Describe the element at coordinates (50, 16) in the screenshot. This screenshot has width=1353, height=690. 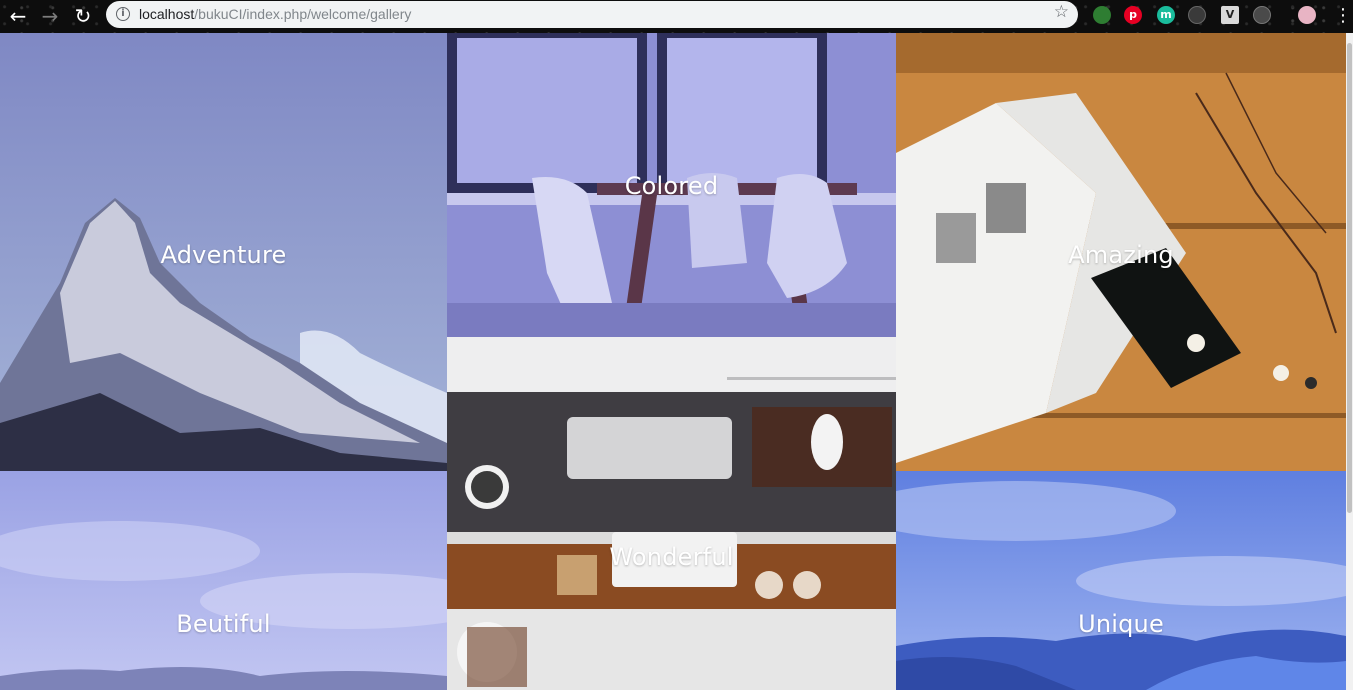
I see `forward-arrow-icon: →` at that location.